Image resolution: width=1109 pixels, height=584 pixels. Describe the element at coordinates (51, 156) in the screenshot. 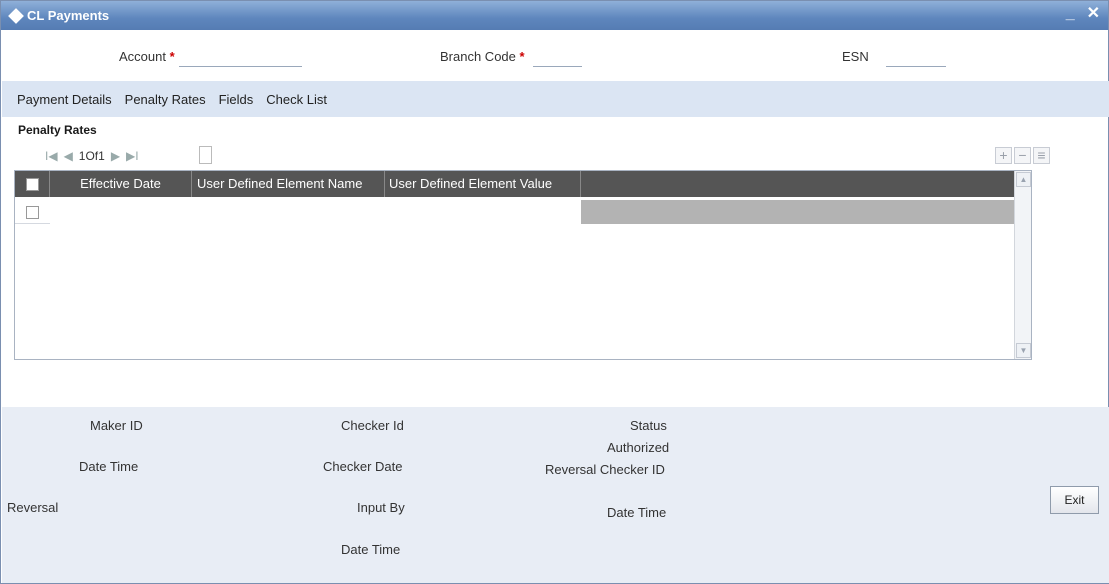

I see `first-page-icon: I◀` at that location.